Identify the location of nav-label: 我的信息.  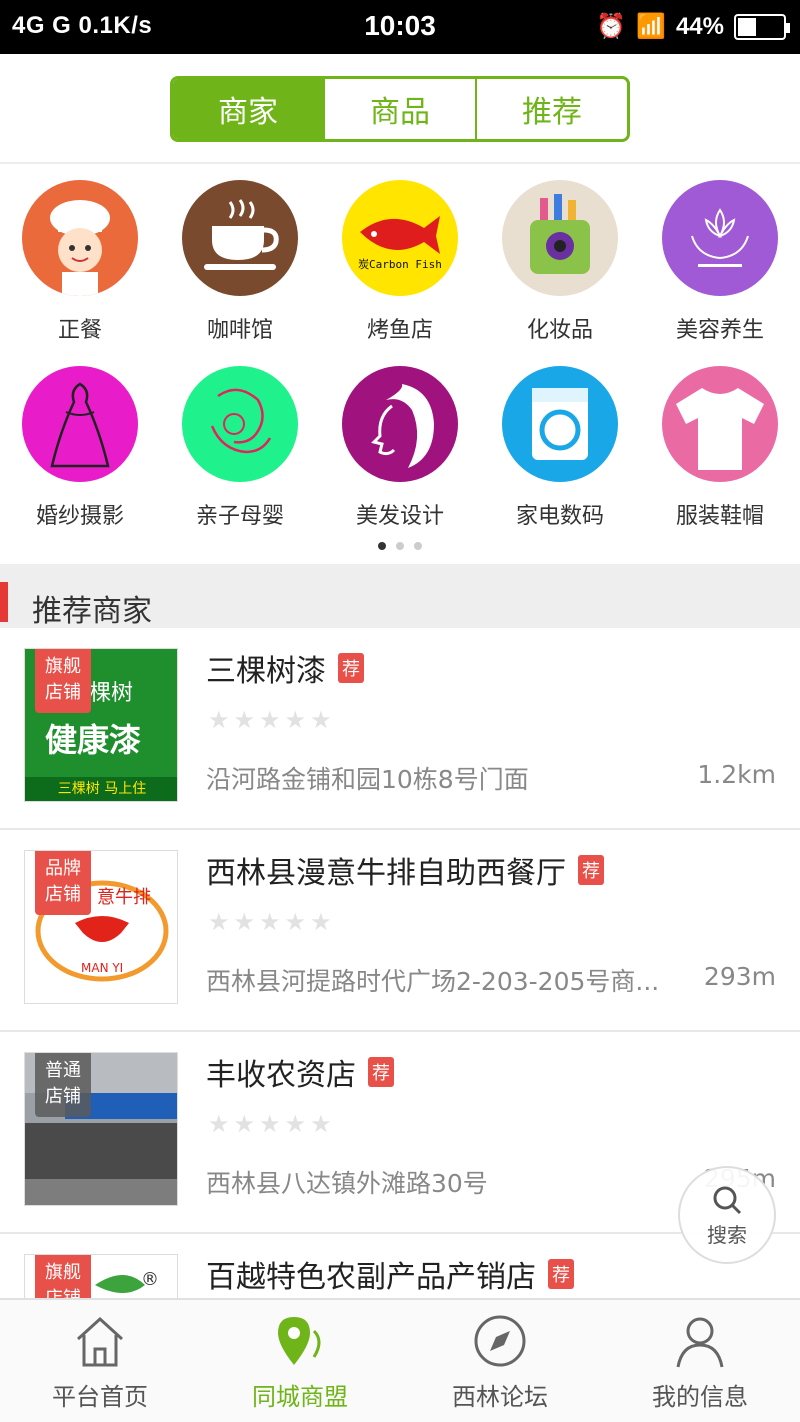
(700, 1396).